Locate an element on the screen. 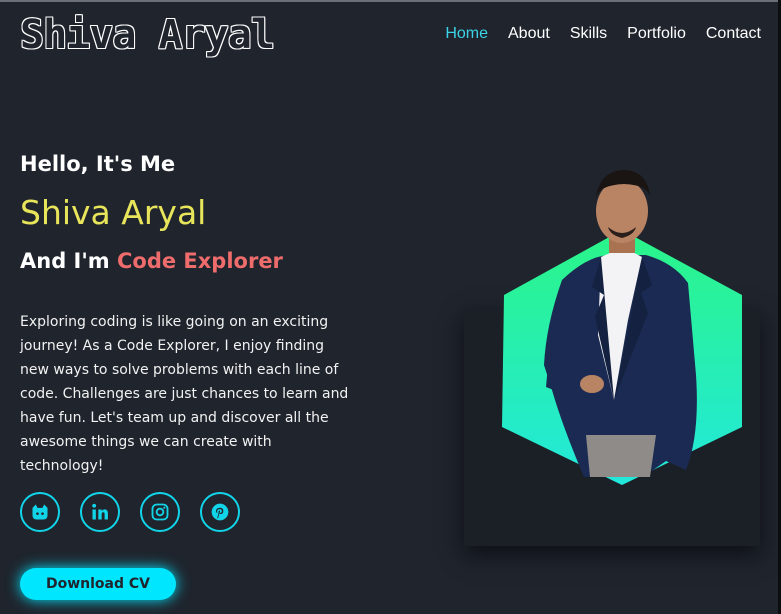 This screenshot has width=781, height=614. nav-home-link: Home is located at coordinates (466, 34).